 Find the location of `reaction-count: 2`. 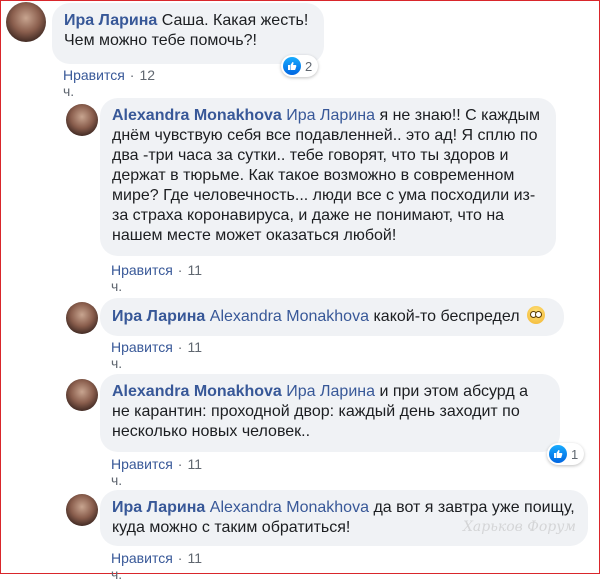

reaction-count: 2 is located at coordinates (300, 66).